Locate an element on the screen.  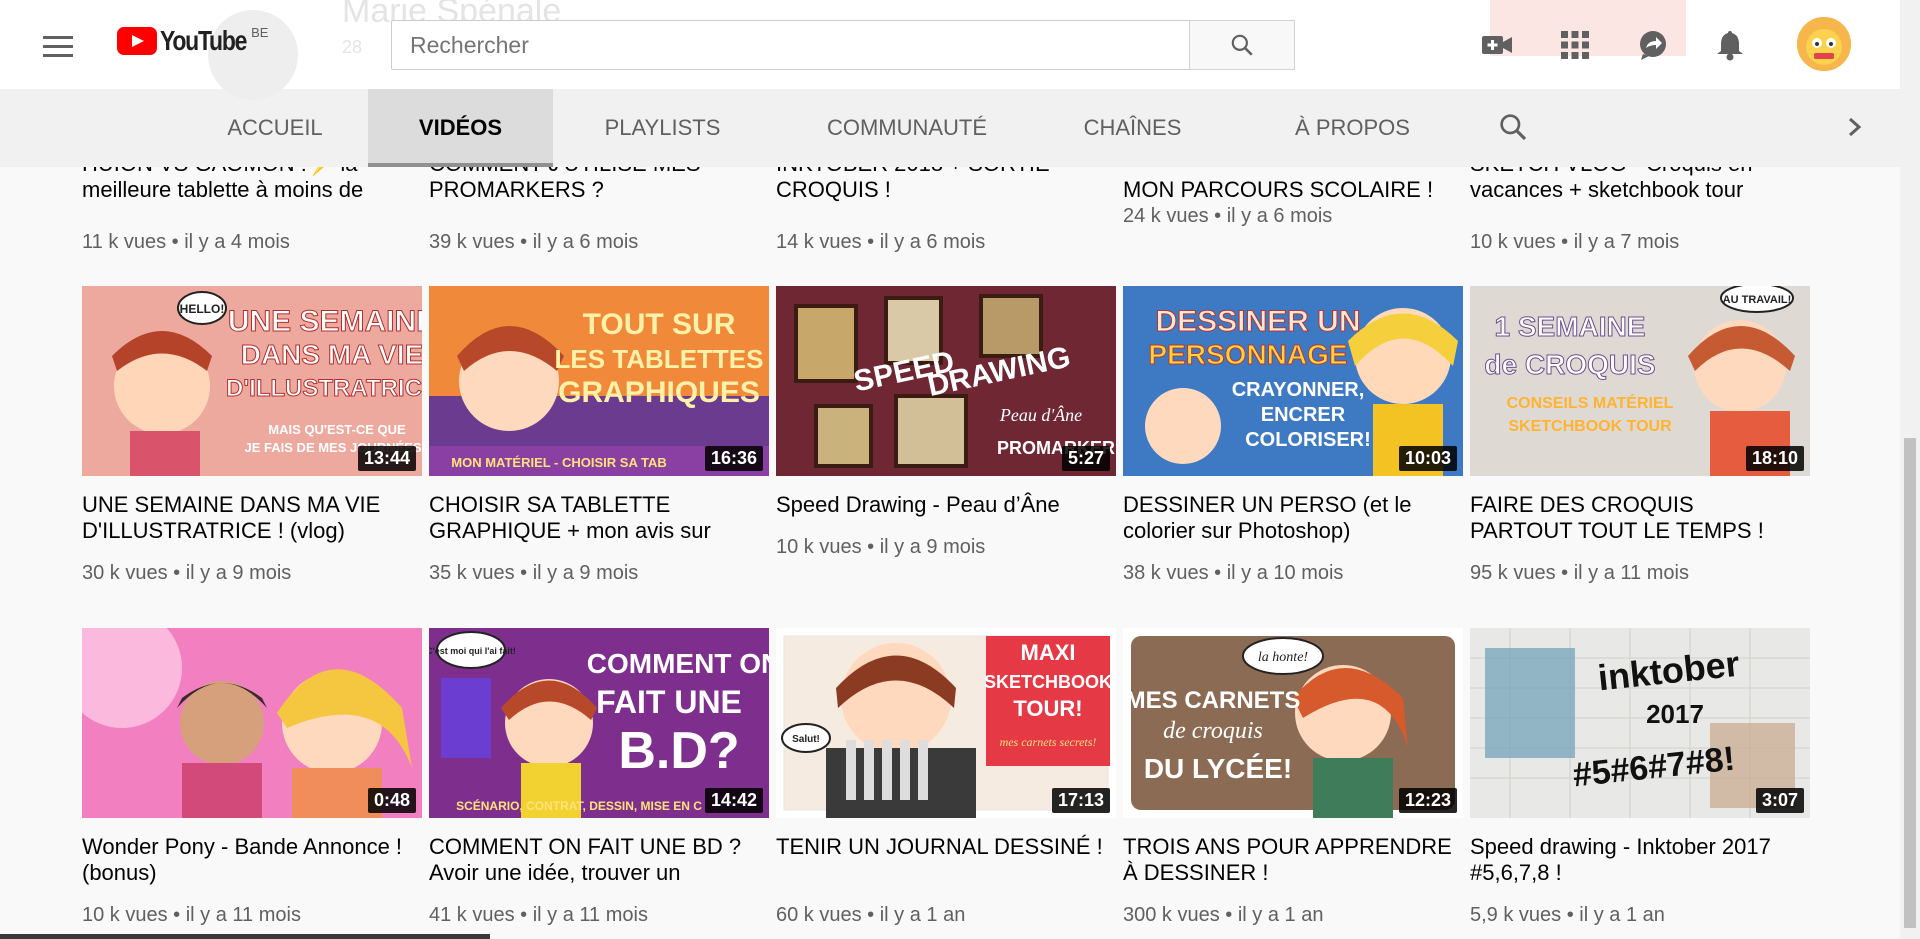
thumb-text: HELLO! is located at coordinates (202, 309).